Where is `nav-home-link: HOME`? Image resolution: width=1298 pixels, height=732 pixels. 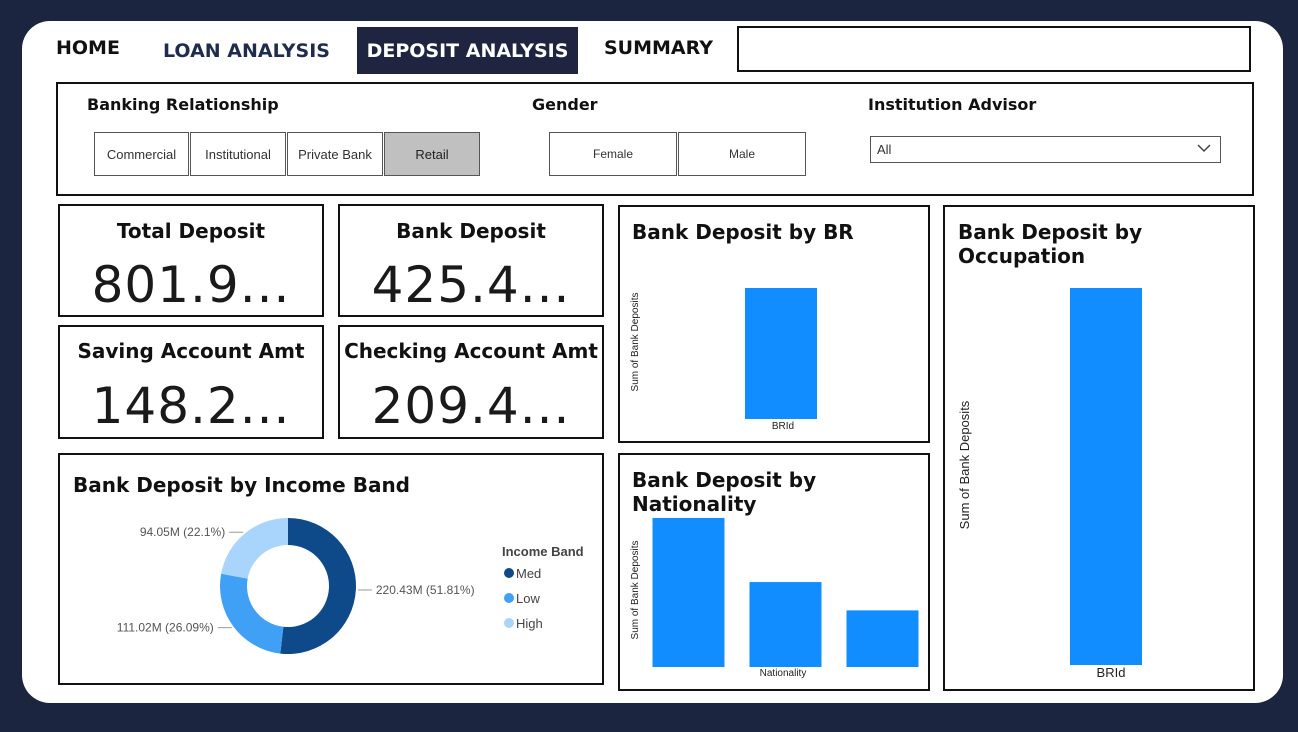 nav-home-link: HOME is located at coordinates (88, 48).